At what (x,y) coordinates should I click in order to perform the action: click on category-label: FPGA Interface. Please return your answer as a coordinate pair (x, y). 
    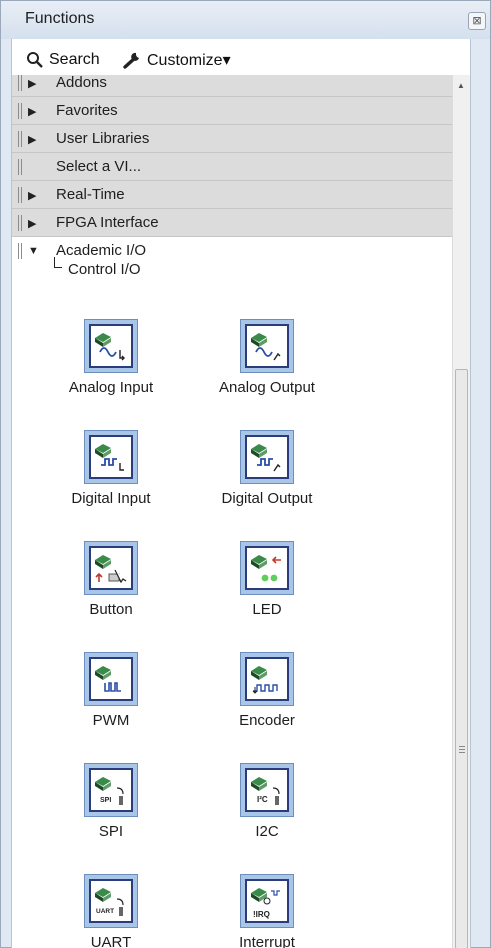
    Looking at the image, I should click on (107, 222).